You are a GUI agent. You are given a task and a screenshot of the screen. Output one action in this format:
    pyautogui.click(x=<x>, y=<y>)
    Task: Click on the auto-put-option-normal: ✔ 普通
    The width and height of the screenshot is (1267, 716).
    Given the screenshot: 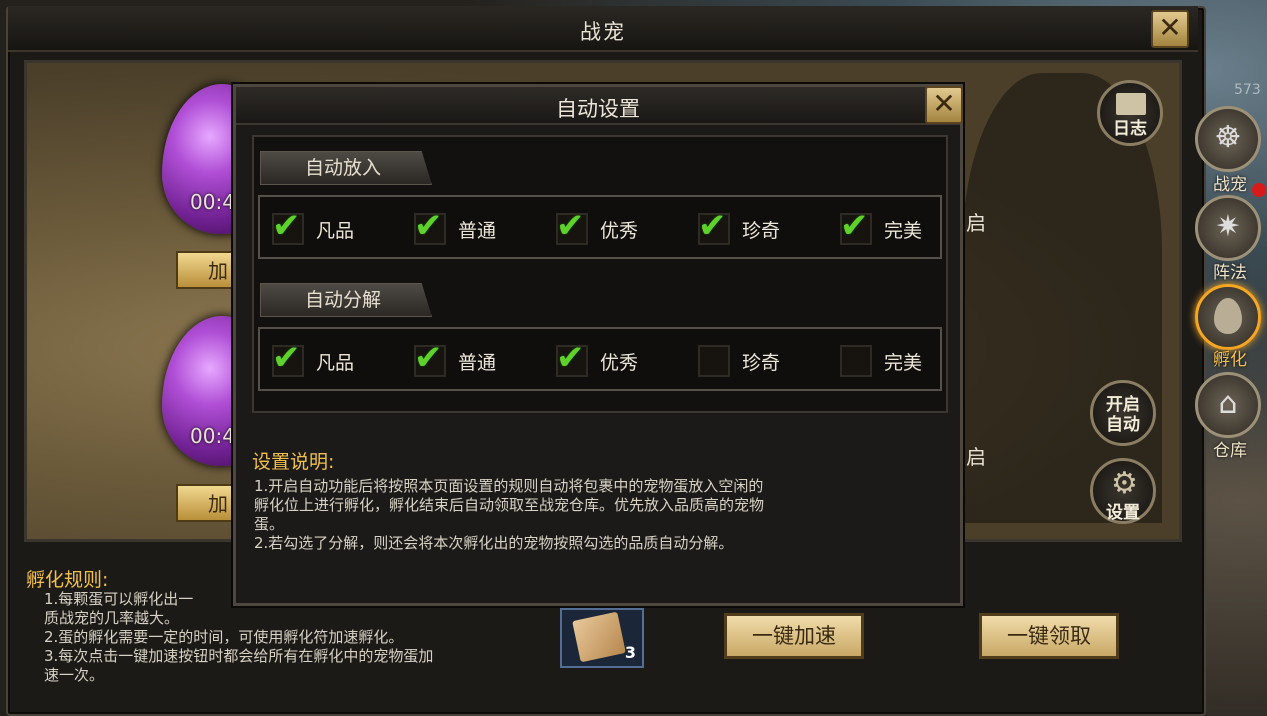 What is the action you would take?
    pyautogui.click(x=455, y=227)
    